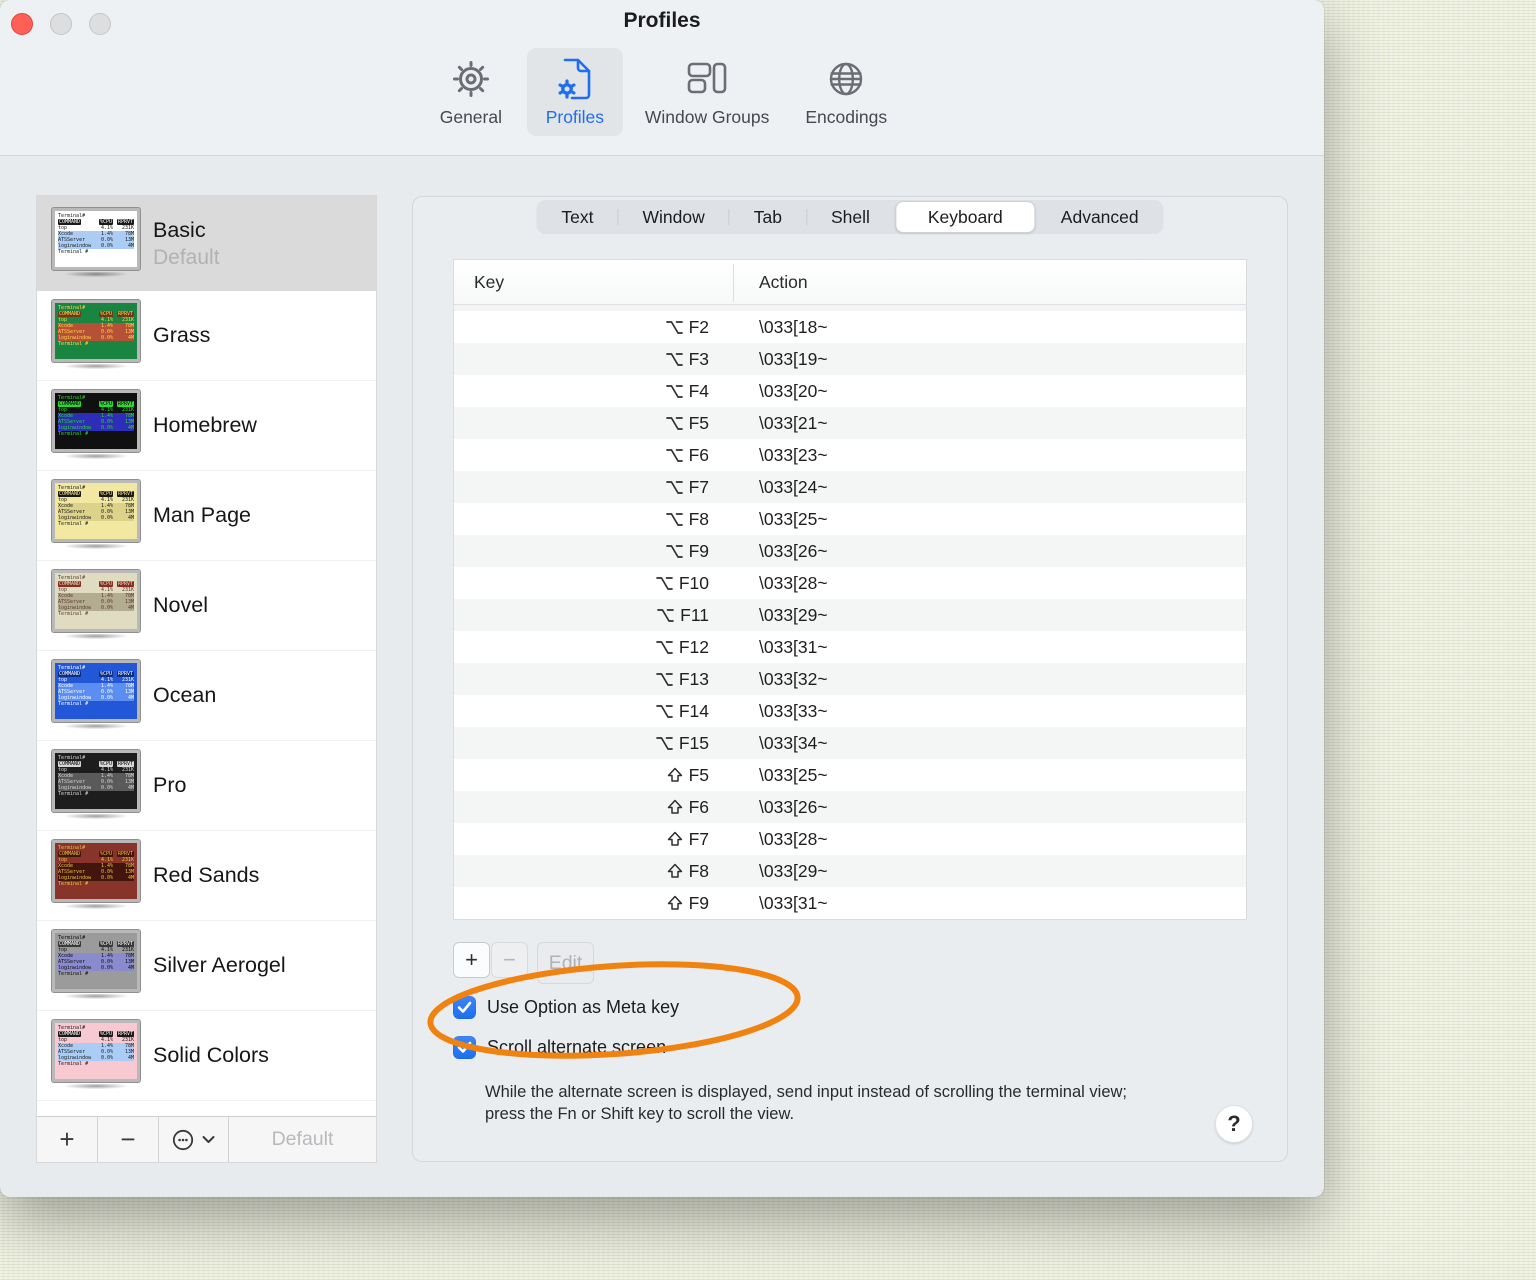 This screenshot has width=1536, height=1280. What do you see at coordinates (693, 678) in the screenshot?
I see `key-label: F13` at bounding box center [693, 678].